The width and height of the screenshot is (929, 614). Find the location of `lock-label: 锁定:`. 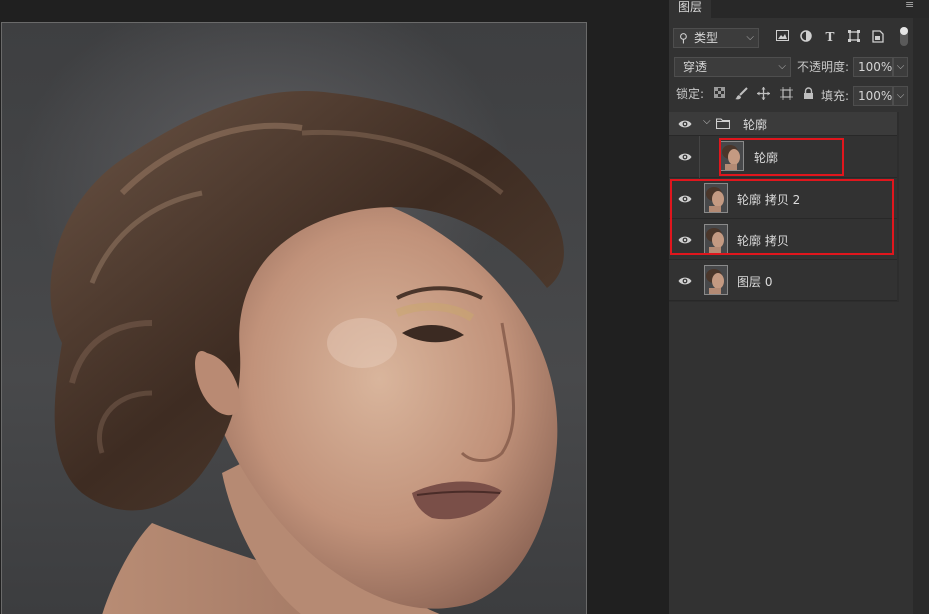

lock-label: 锁定: is located at coordinates (690, 94).